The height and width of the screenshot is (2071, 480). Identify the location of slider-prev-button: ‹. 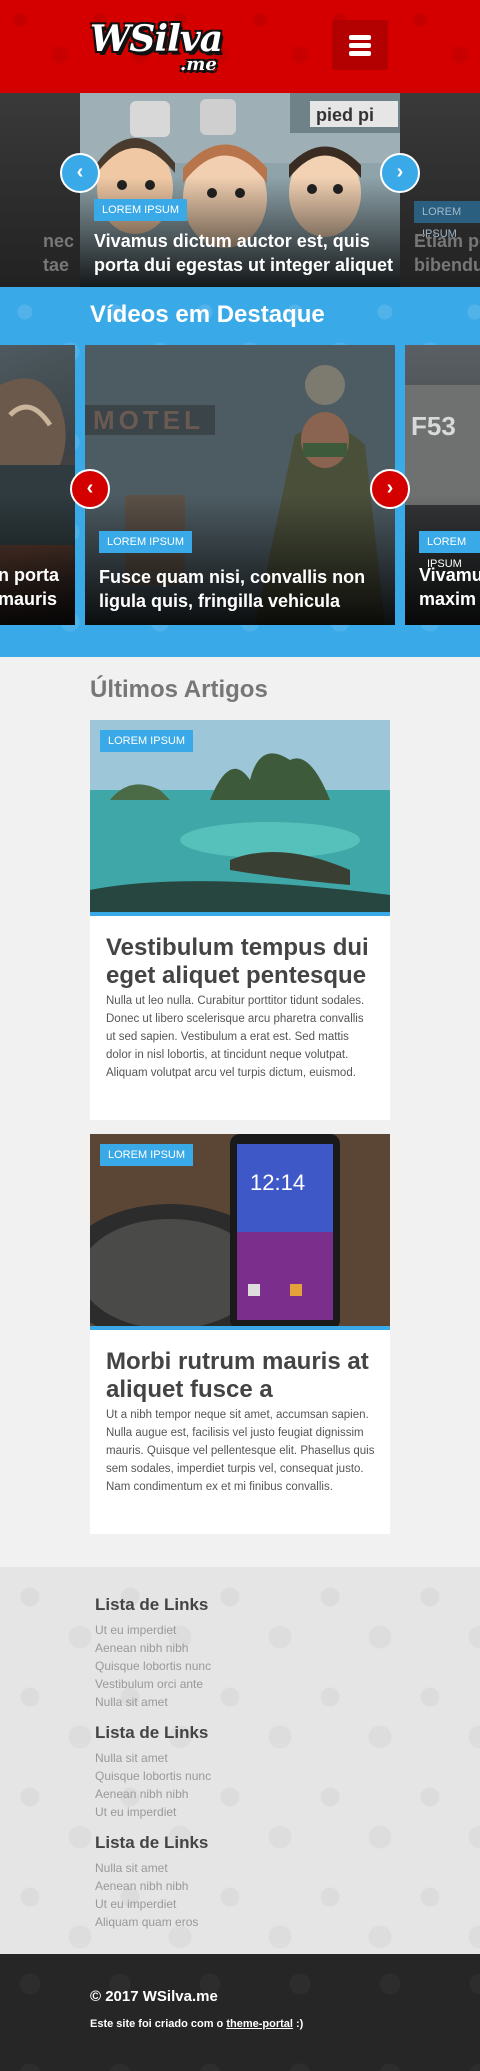
(80, 173).